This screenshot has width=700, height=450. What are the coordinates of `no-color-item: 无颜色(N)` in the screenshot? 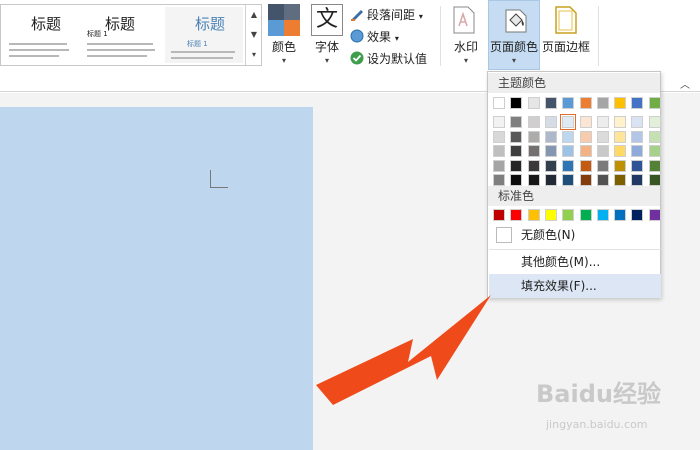 It's located at (575, 235).